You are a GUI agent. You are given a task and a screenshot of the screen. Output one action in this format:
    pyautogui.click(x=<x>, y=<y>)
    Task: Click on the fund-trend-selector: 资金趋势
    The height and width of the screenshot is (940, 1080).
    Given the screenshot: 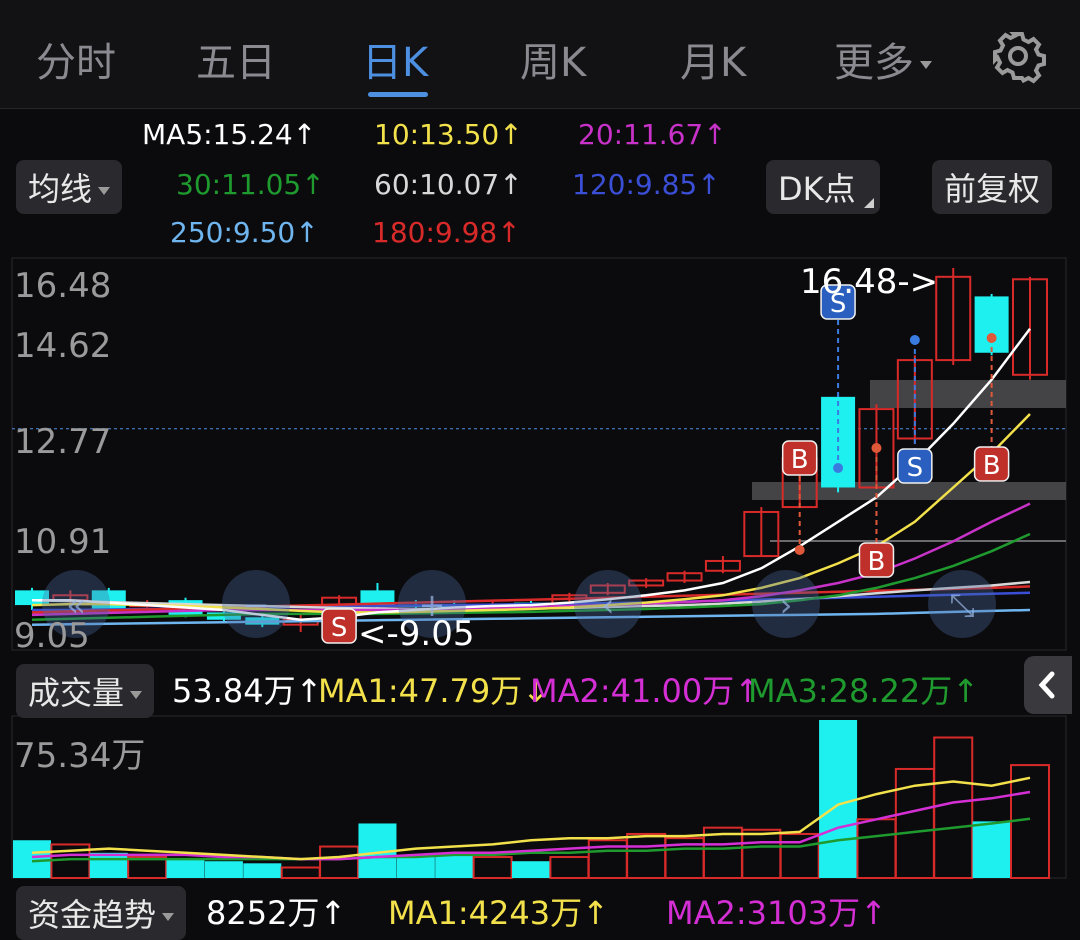 What is the action you would take?
    pyautogui.click(x=101, y=913)
    